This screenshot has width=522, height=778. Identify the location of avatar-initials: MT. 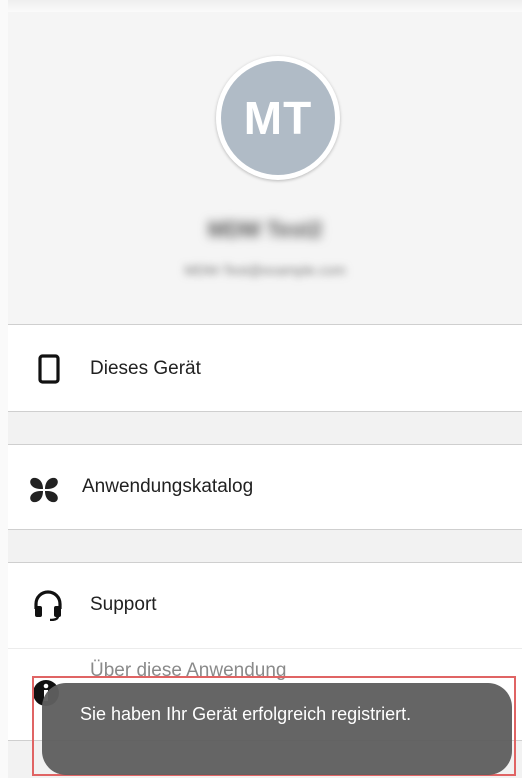
(278, 118).